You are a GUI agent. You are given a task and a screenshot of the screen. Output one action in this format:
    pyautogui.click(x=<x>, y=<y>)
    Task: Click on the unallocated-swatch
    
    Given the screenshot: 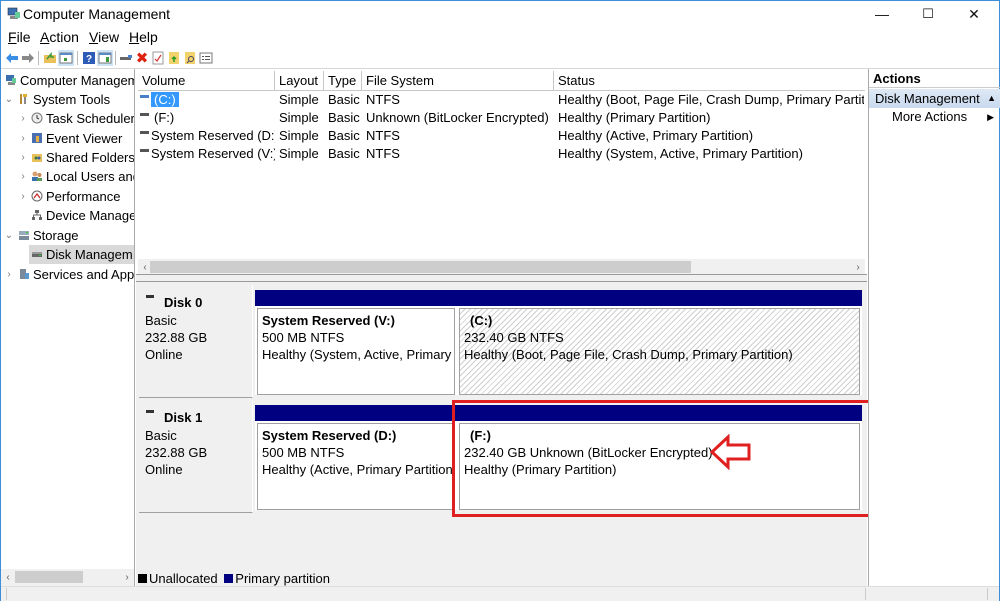 What is the action you would take?
    pyautogui.click(x=142, y=578)
    